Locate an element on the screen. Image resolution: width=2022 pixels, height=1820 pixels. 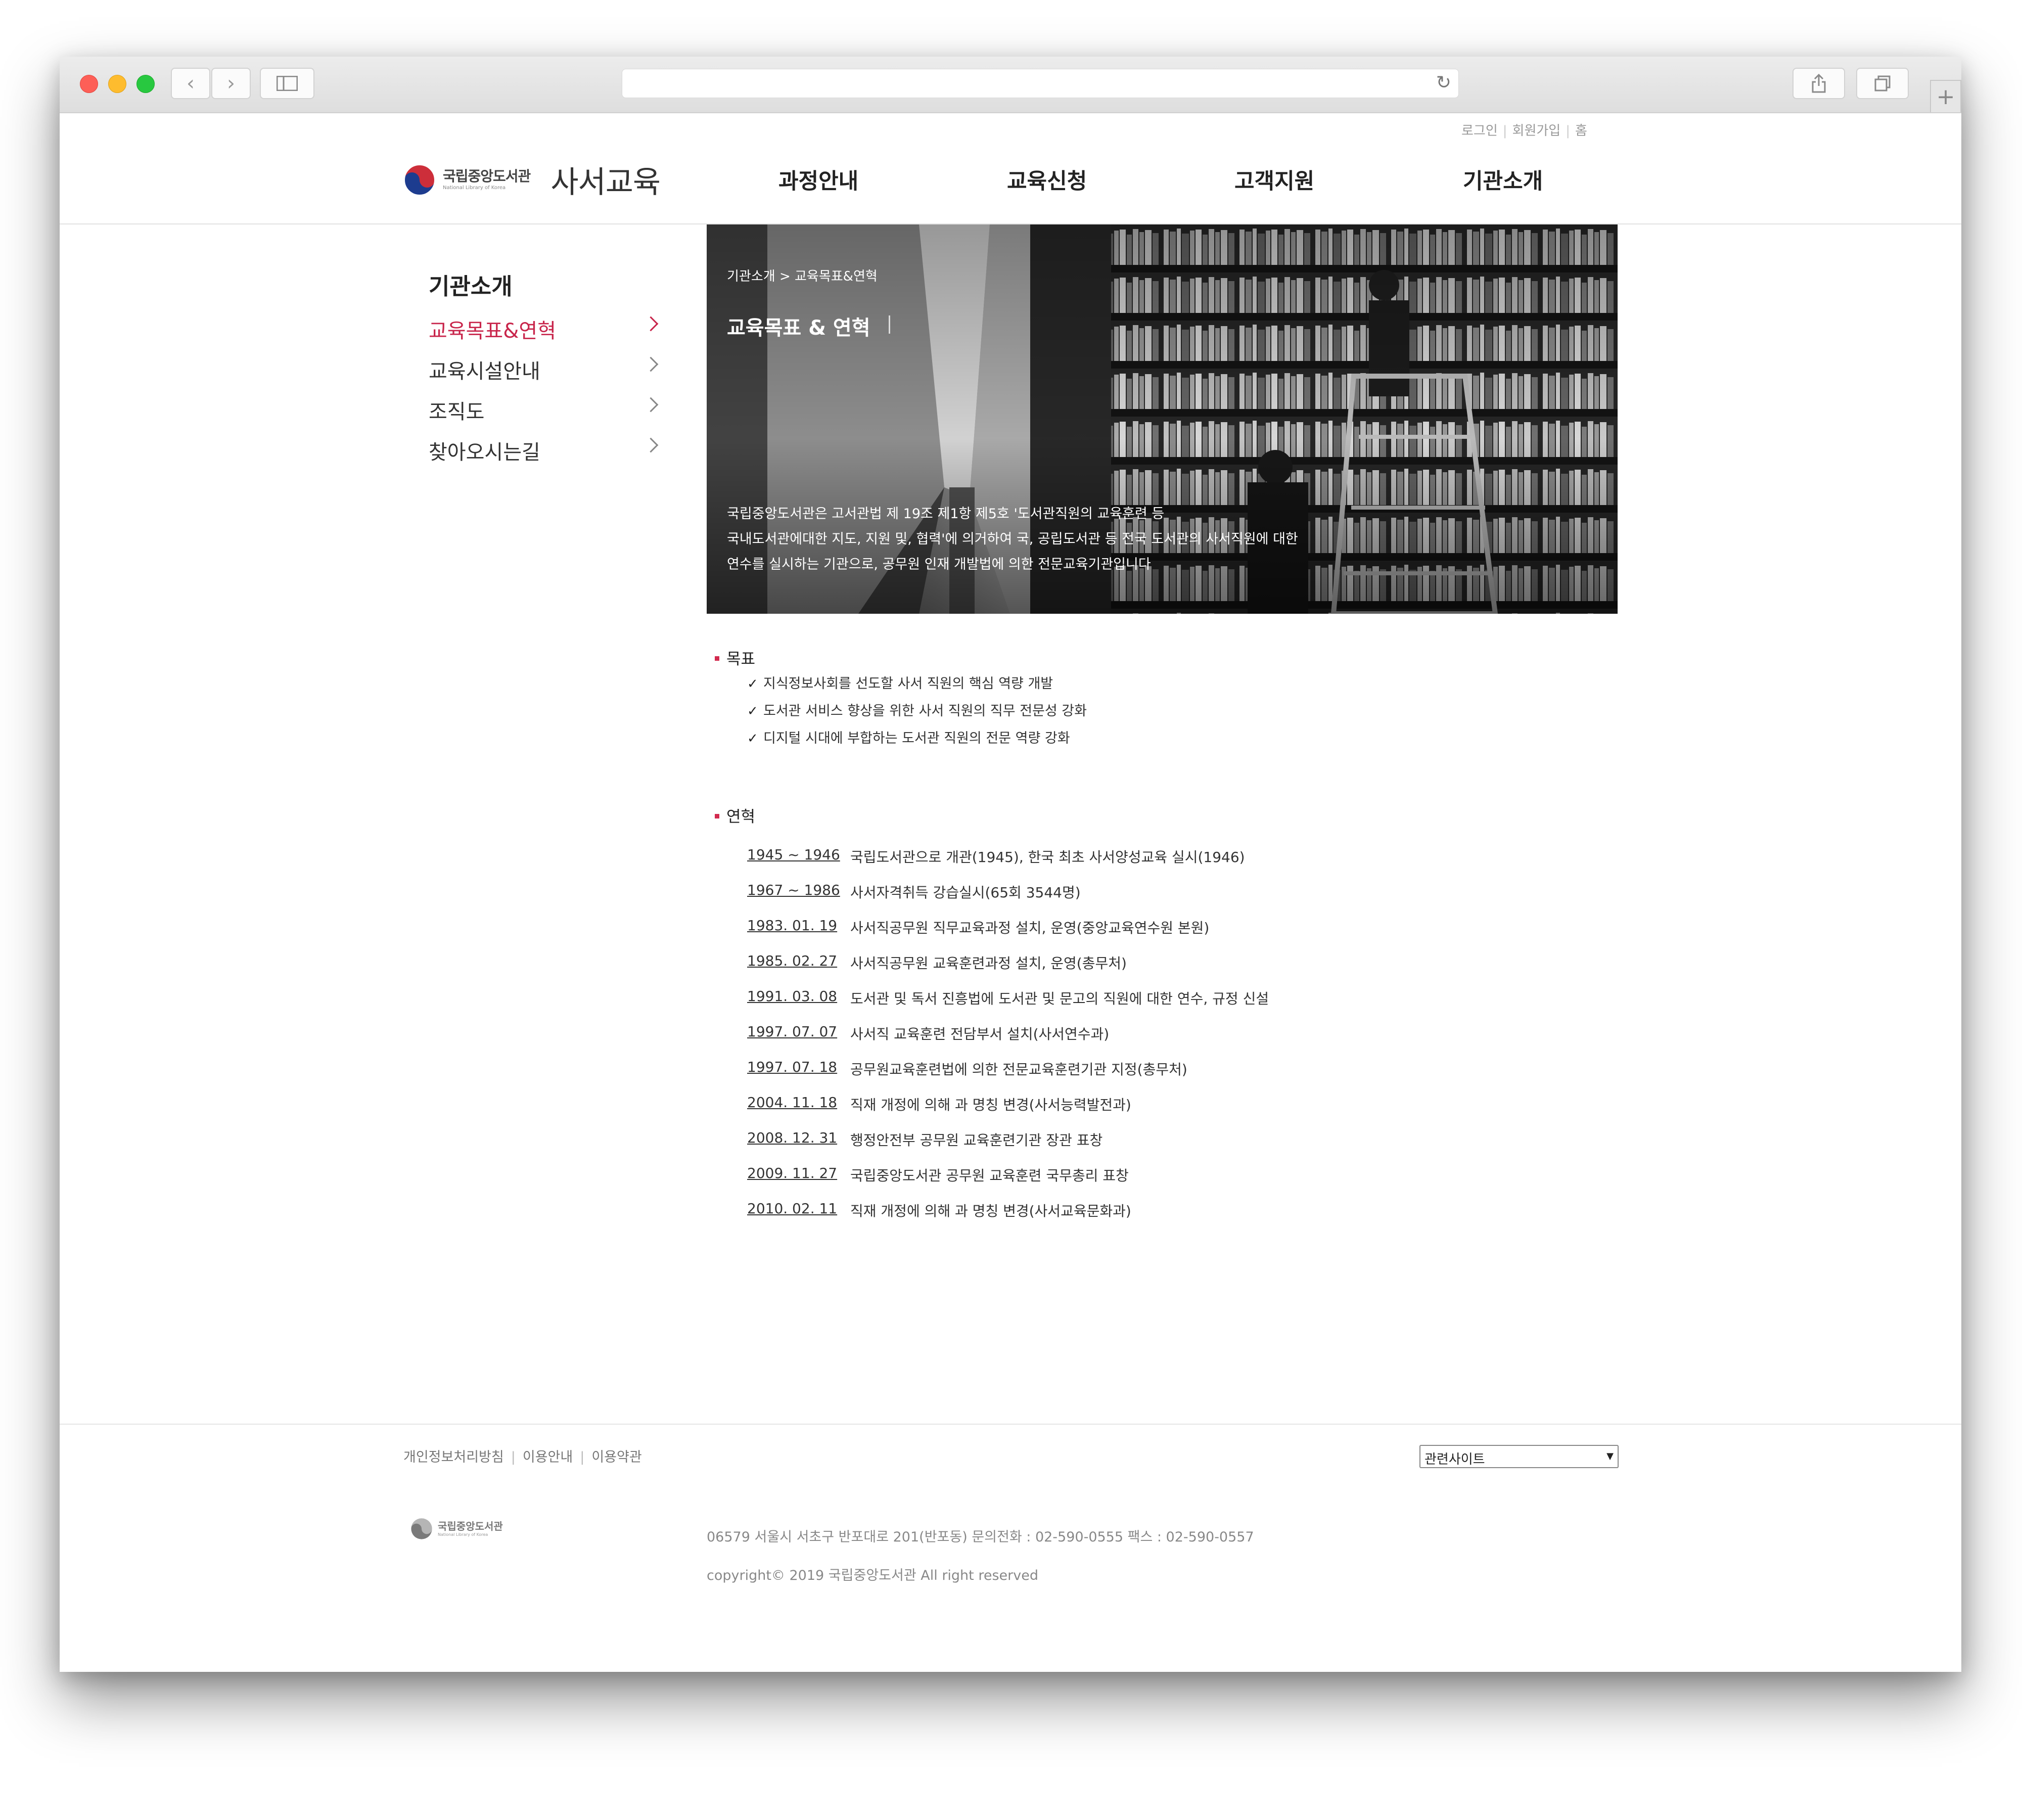
utility-links: 로그인 | 회원가입 | 홈 is located at coordinates (1524, 131).